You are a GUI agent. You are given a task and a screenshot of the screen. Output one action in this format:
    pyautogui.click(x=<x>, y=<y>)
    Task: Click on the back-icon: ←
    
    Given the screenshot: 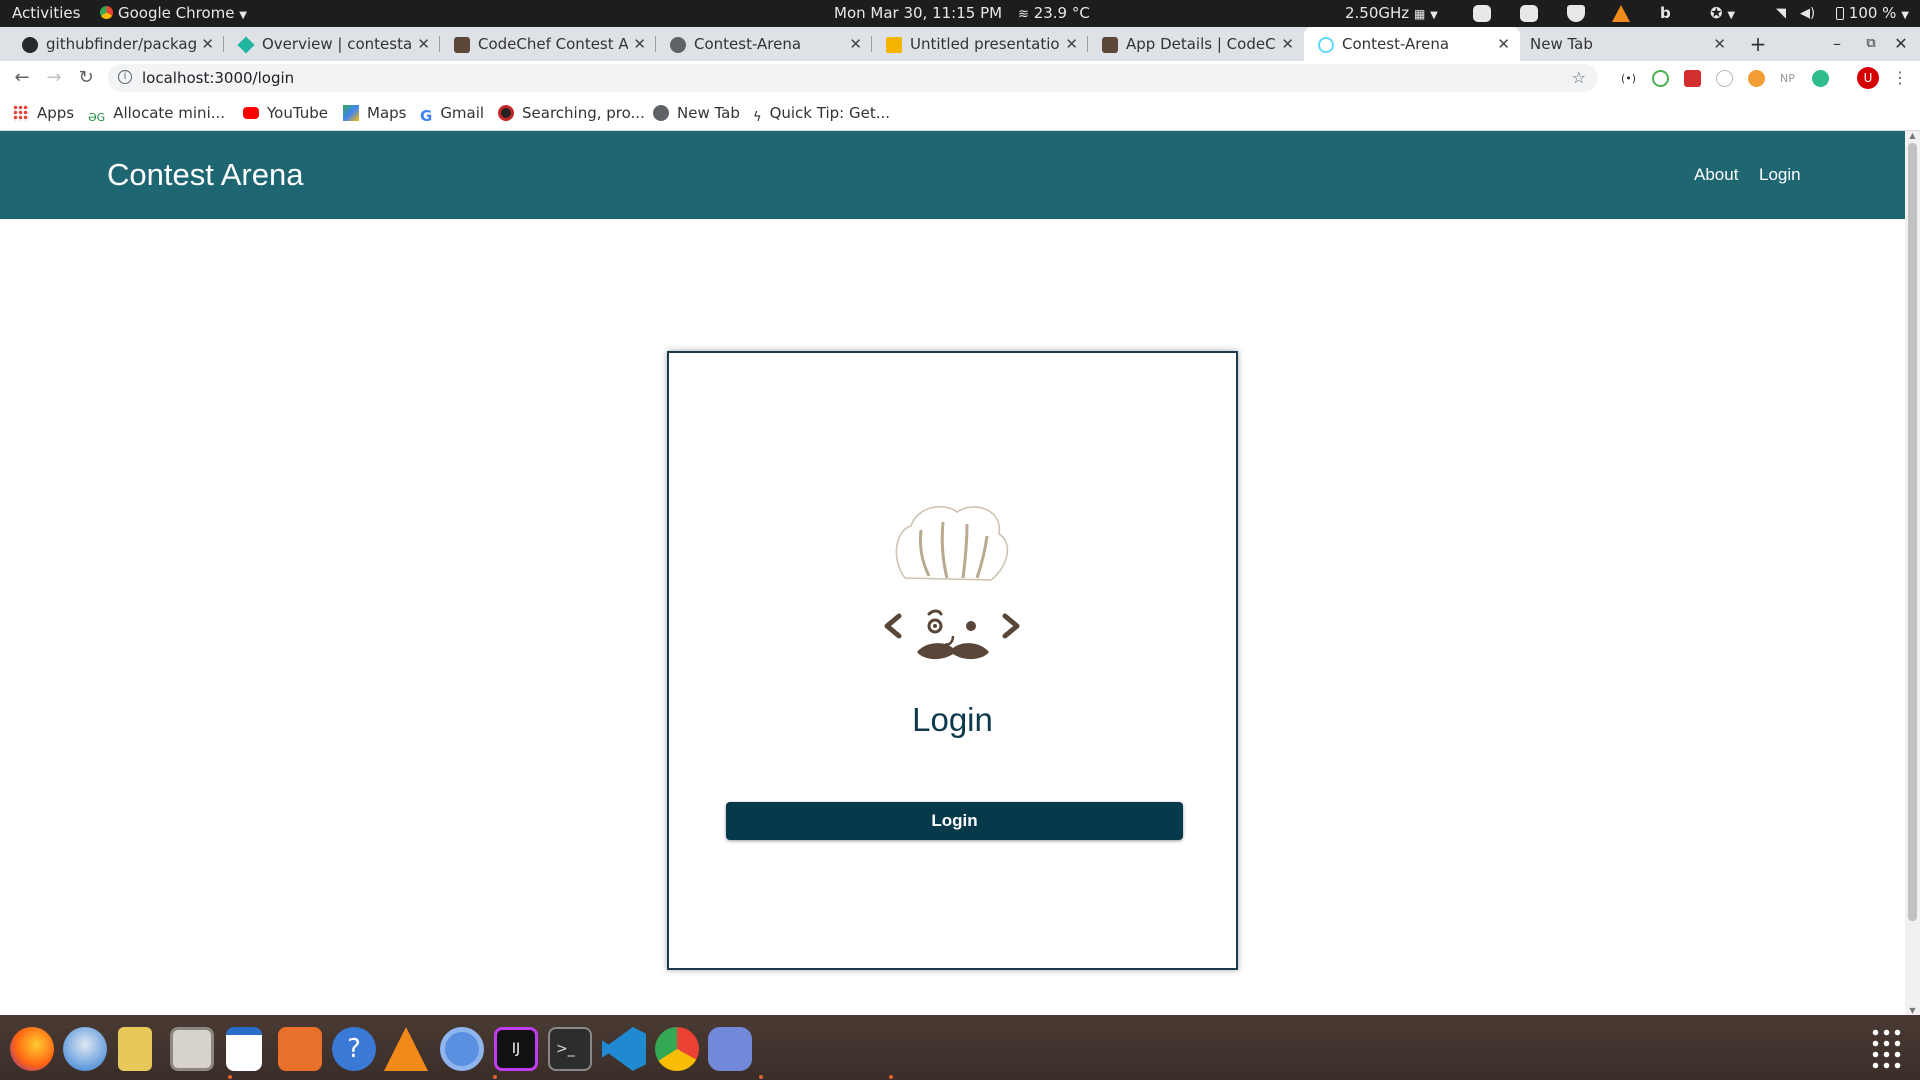 What is the action you would take?
    pyautogui.click(x=22, y=78)
    